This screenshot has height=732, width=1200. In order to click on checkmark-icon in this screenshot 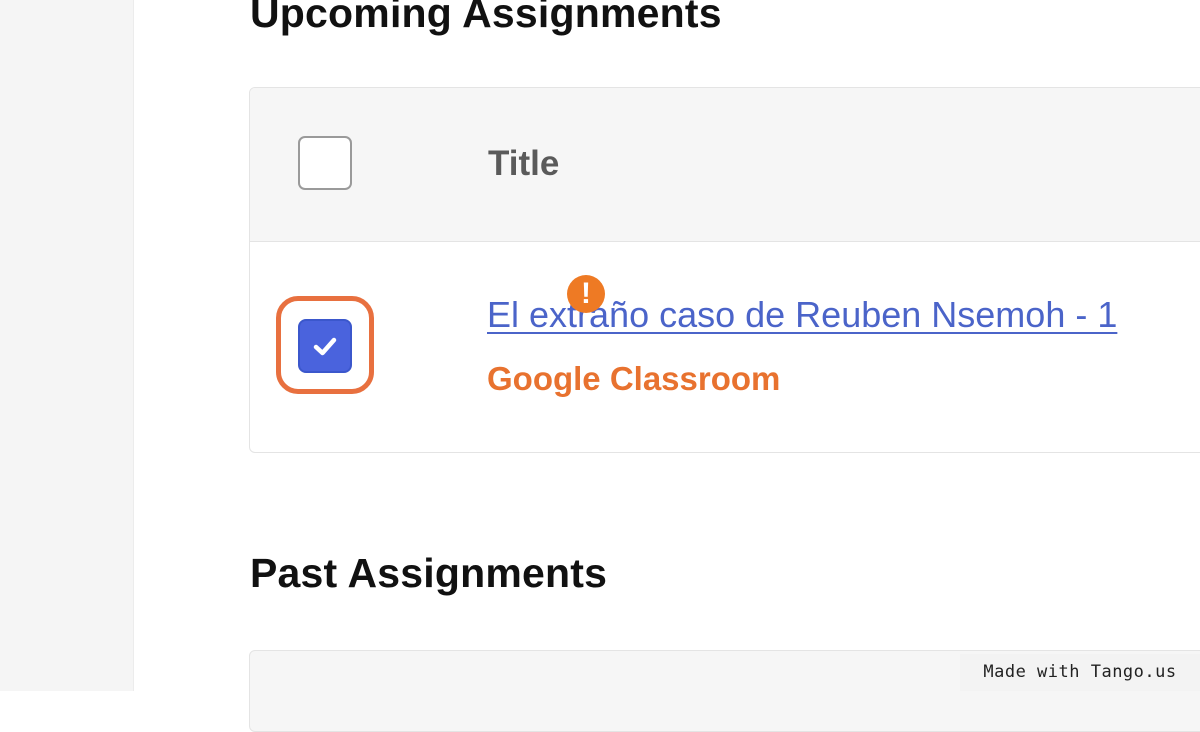, I will do `click(325, 346)`.